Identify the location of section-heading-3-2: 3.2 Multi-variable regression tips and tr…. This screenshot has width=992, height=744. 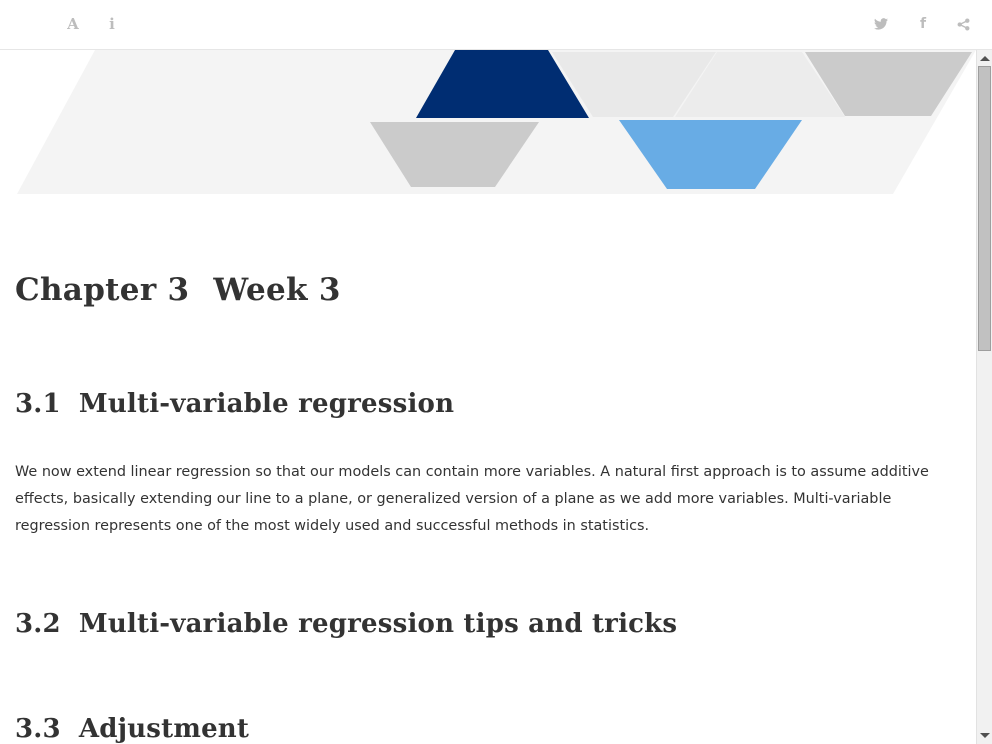
(346, 624).